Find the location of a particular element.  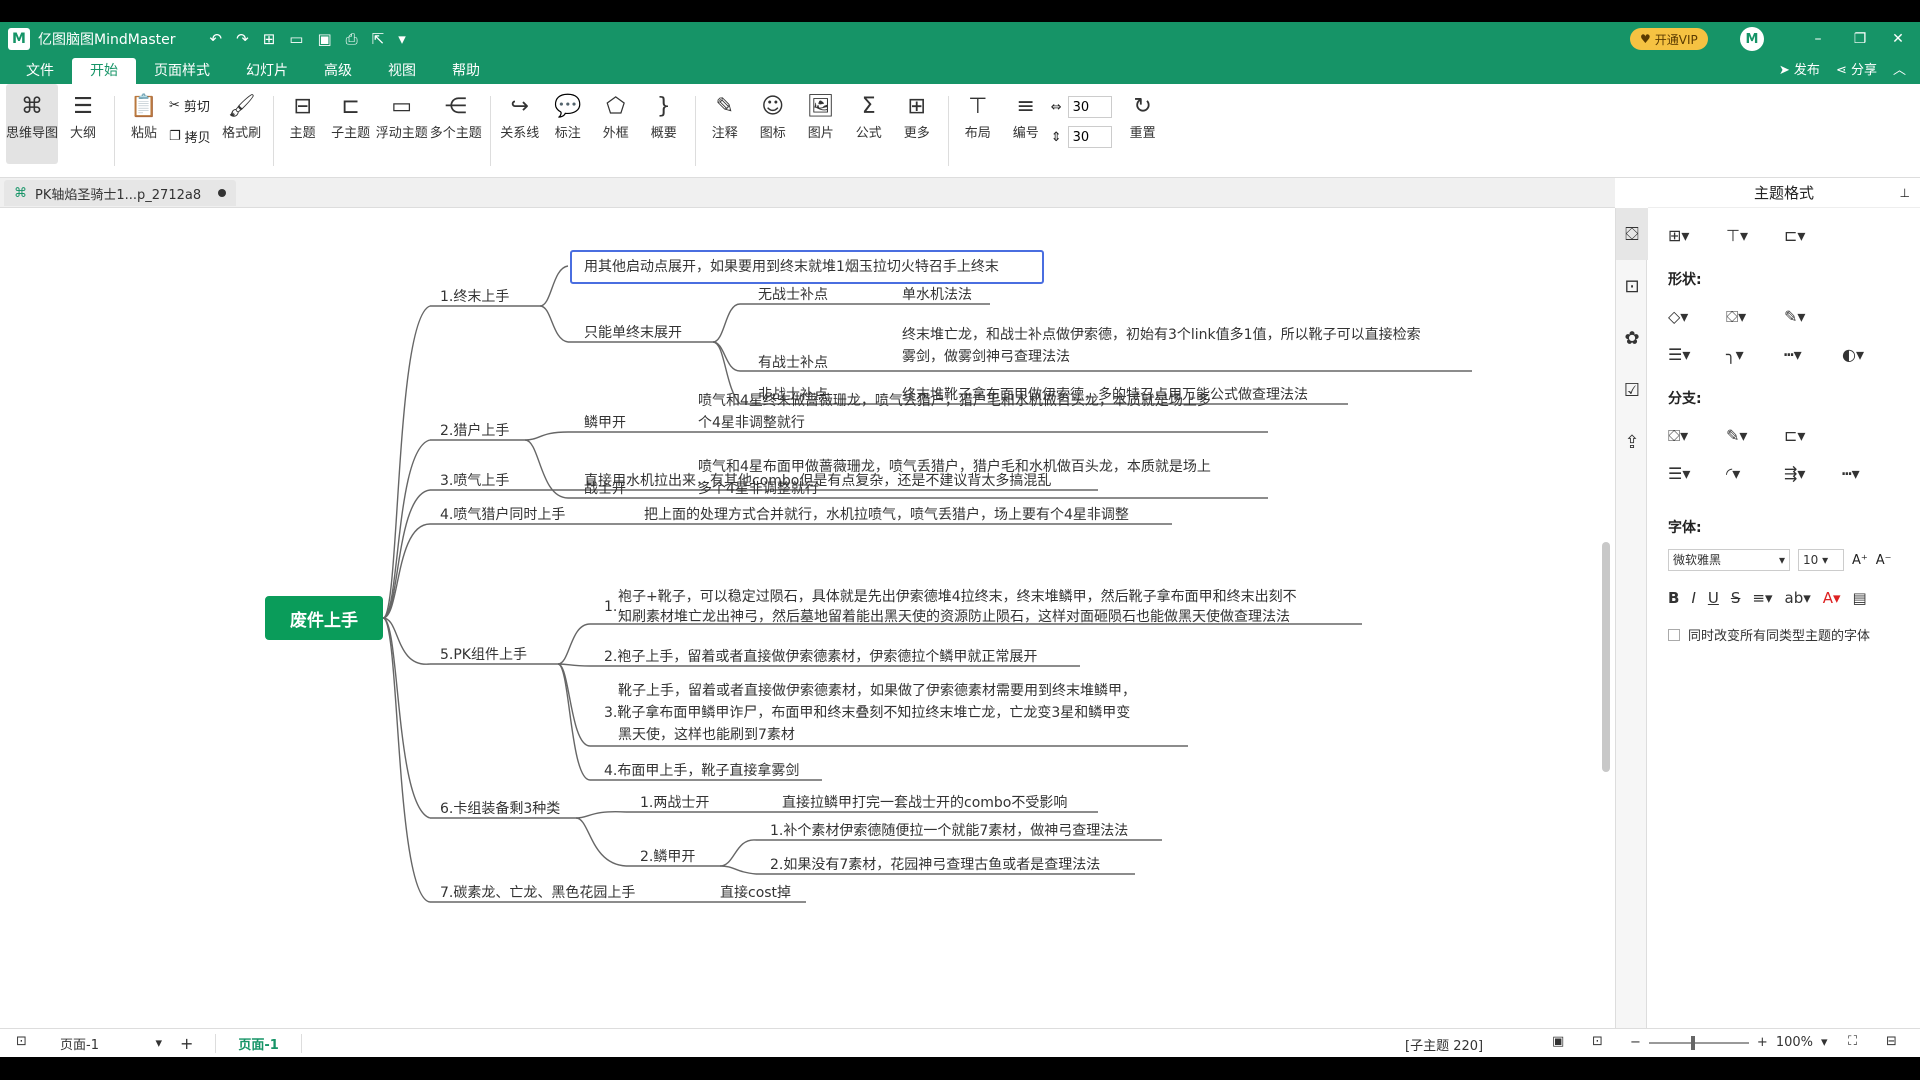

topic-pk-2: 2.袍子上手，留着或者直接做伊索德素材，伊索德拉个鳞甲就正常展开 is located at coordinates (820, 657).